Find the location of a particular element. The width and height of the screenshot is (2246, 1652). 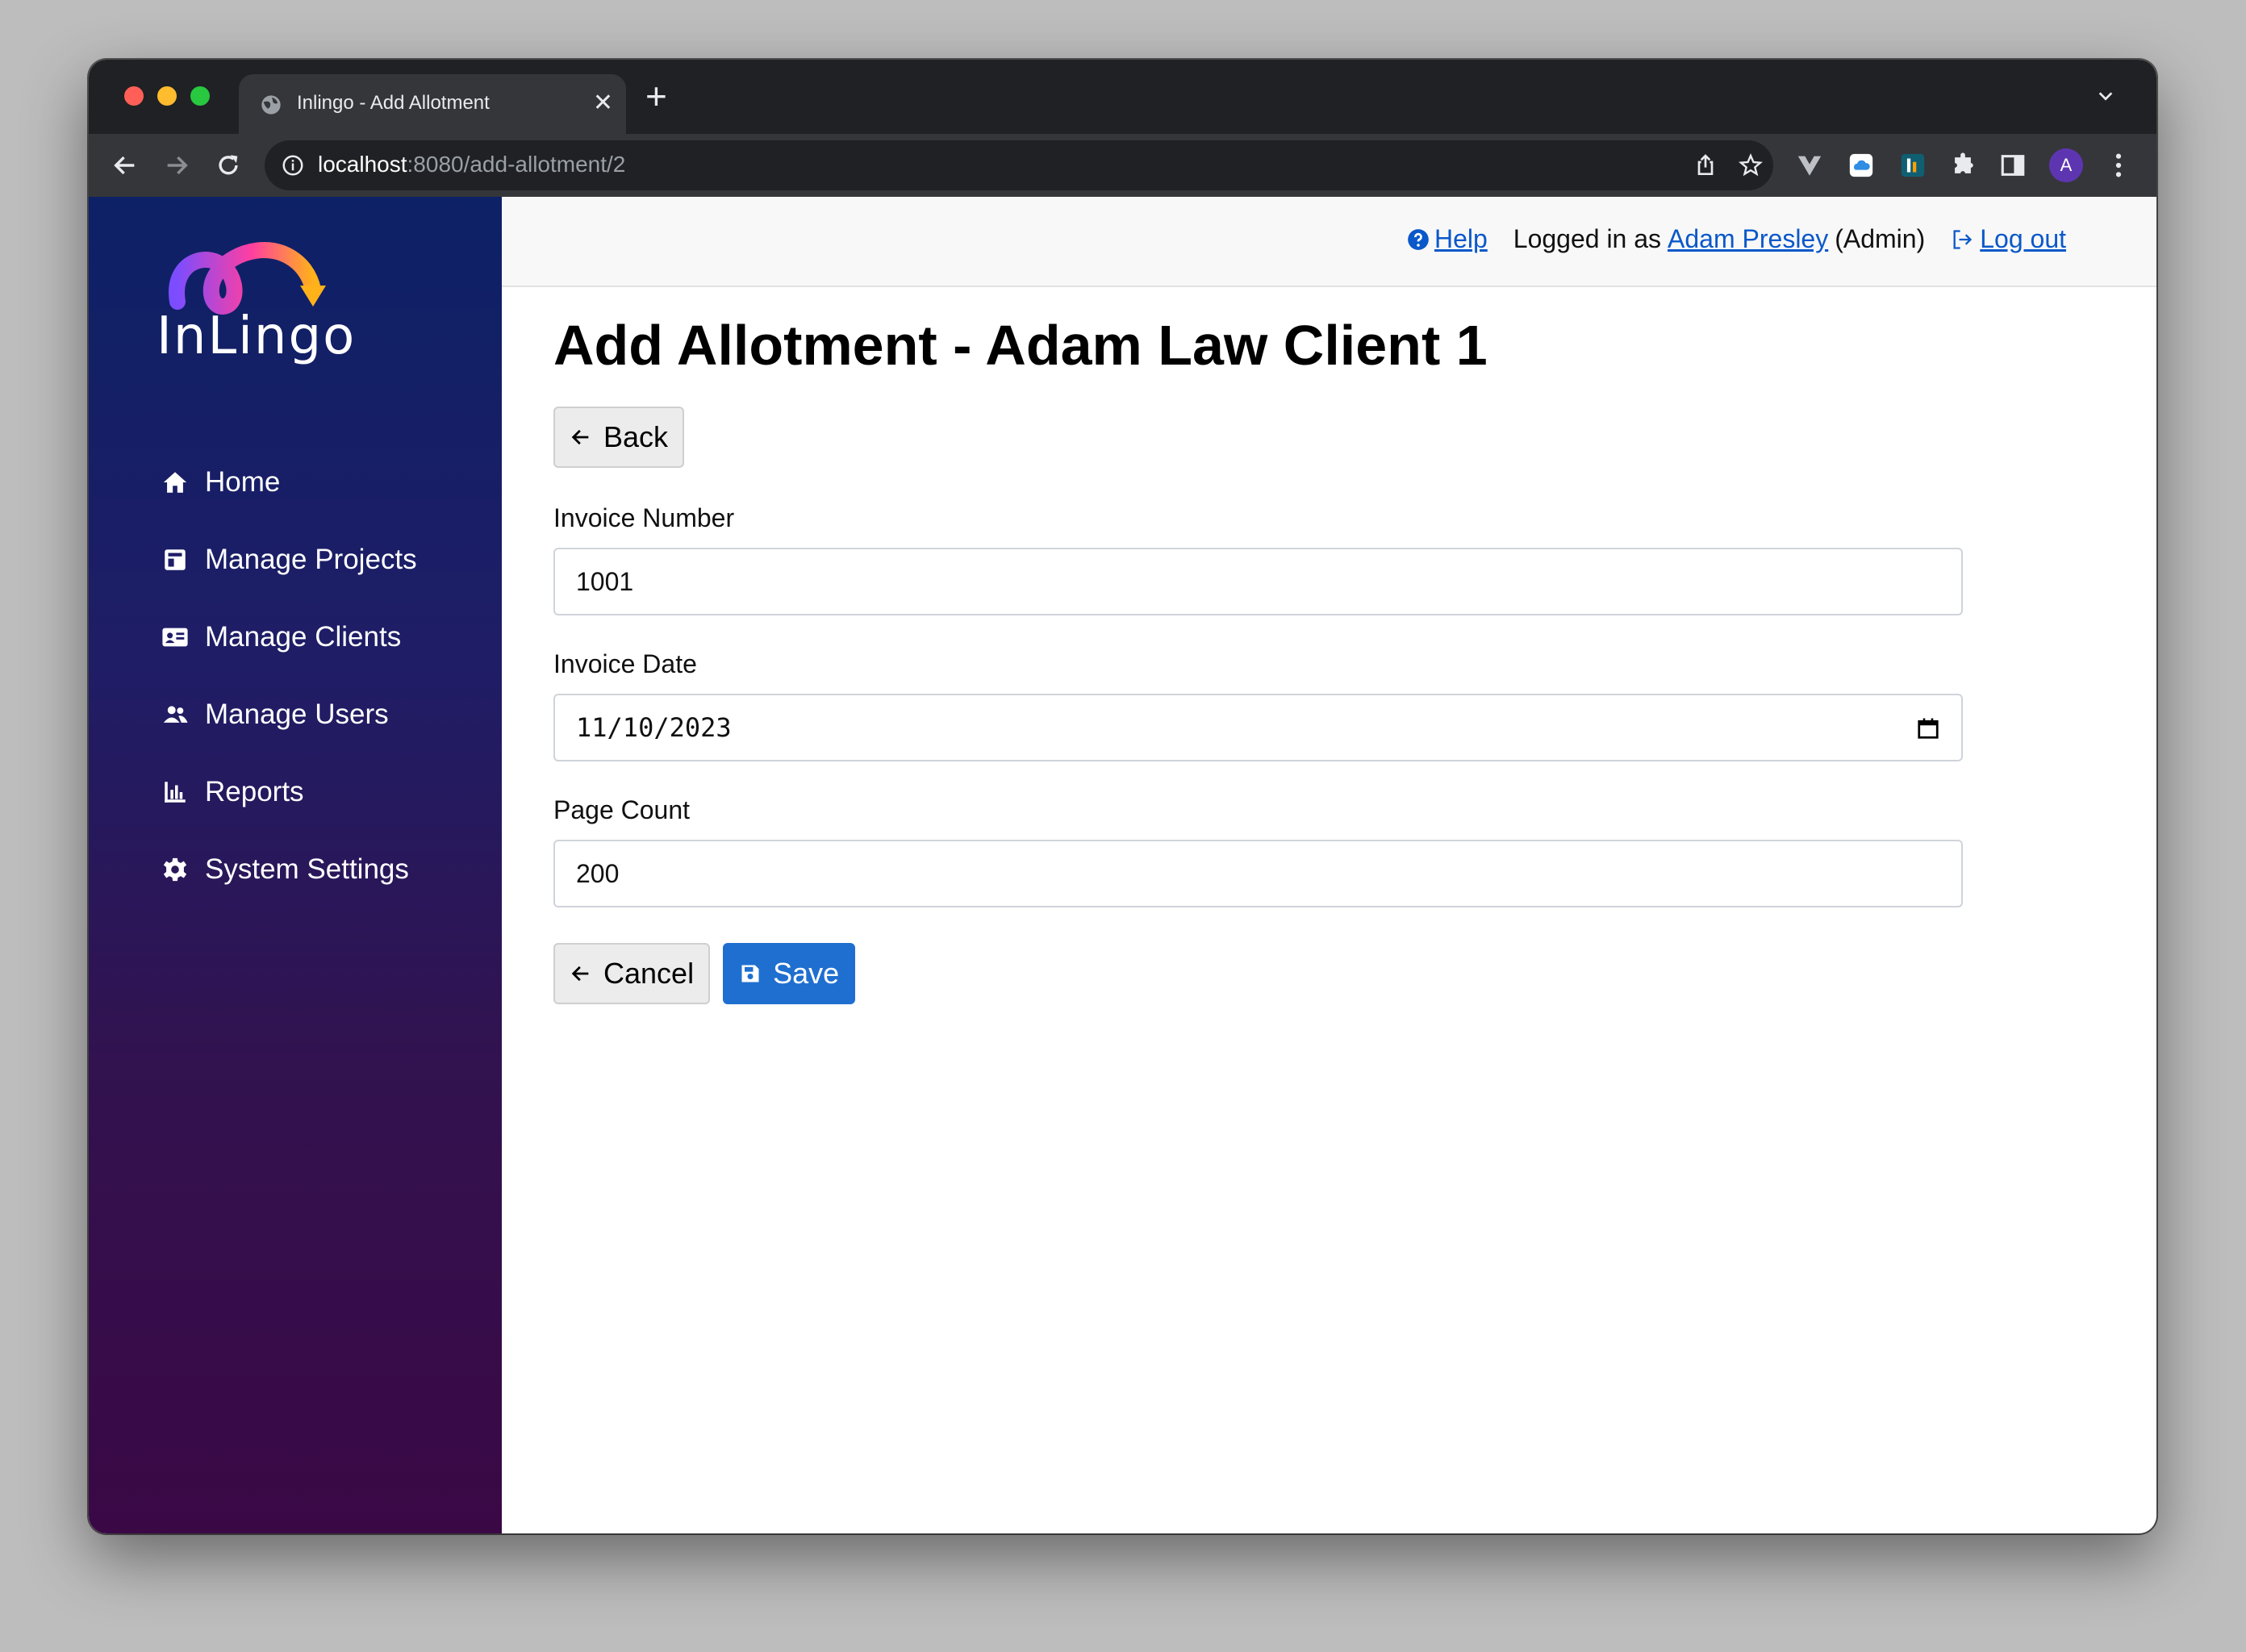

cancel-button-label: Cancel is located at coordinates (649, 973).